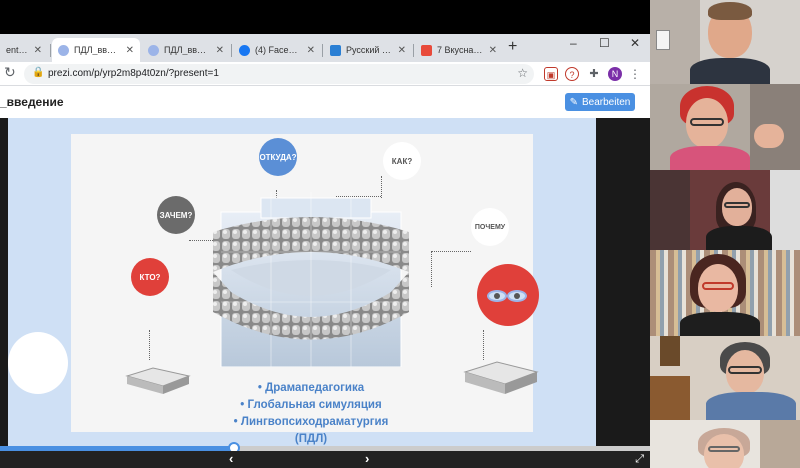 The width and height of the screenshot is (800, 468). Describe the element at coordinates (10, 72) in the screenshot. I see `reload-icon: ↻` at that location.